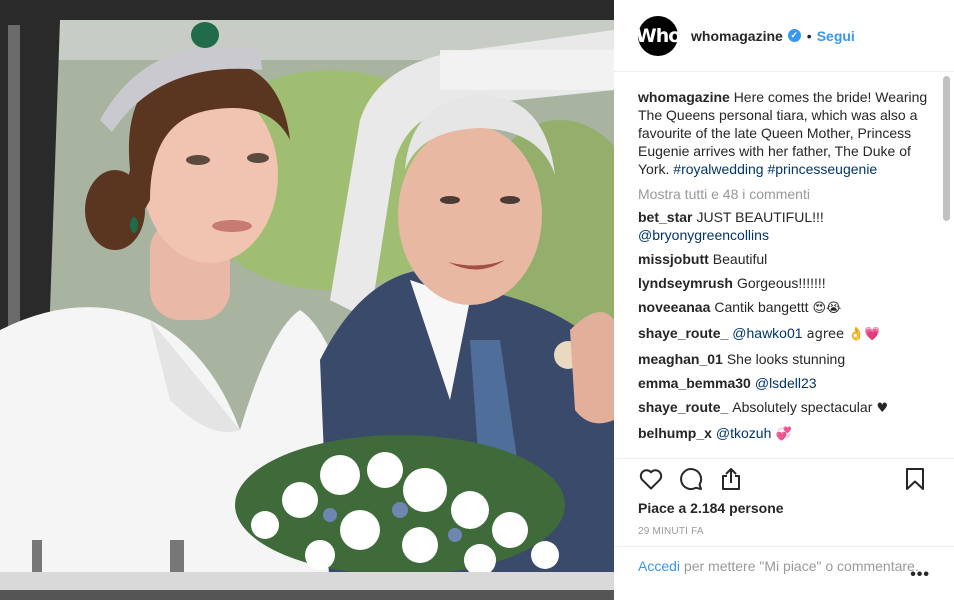 This screenshot has height=600, width=954. I want to click on comment-username: emma_bemma30, so click(694, 383).